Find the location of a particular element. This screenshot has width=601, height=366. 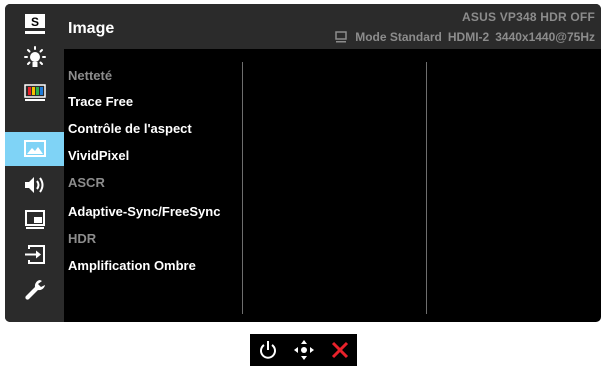

page-title: Image is located at coordinates (91, 28).